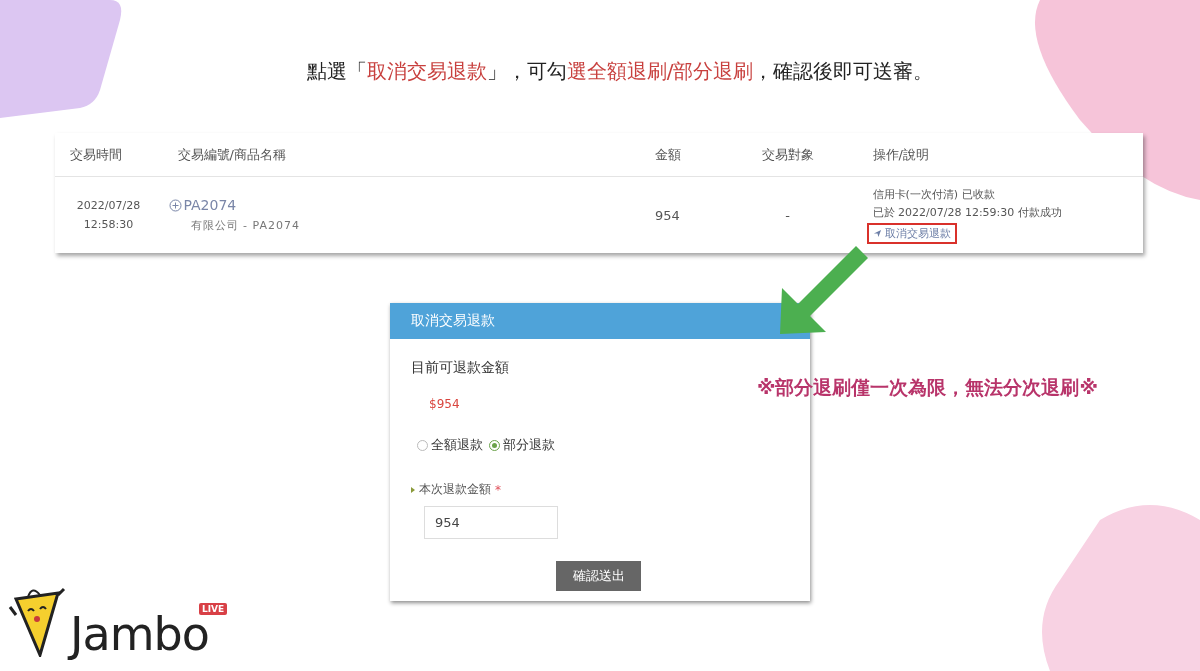 Image resolution: width=1200 pixels, height=671 pixels. I want to click on instruction-text: 點選「取消交易退款」，可勾選全額退刷/部分退刷，確認後即可送審。, so click(620, 71).